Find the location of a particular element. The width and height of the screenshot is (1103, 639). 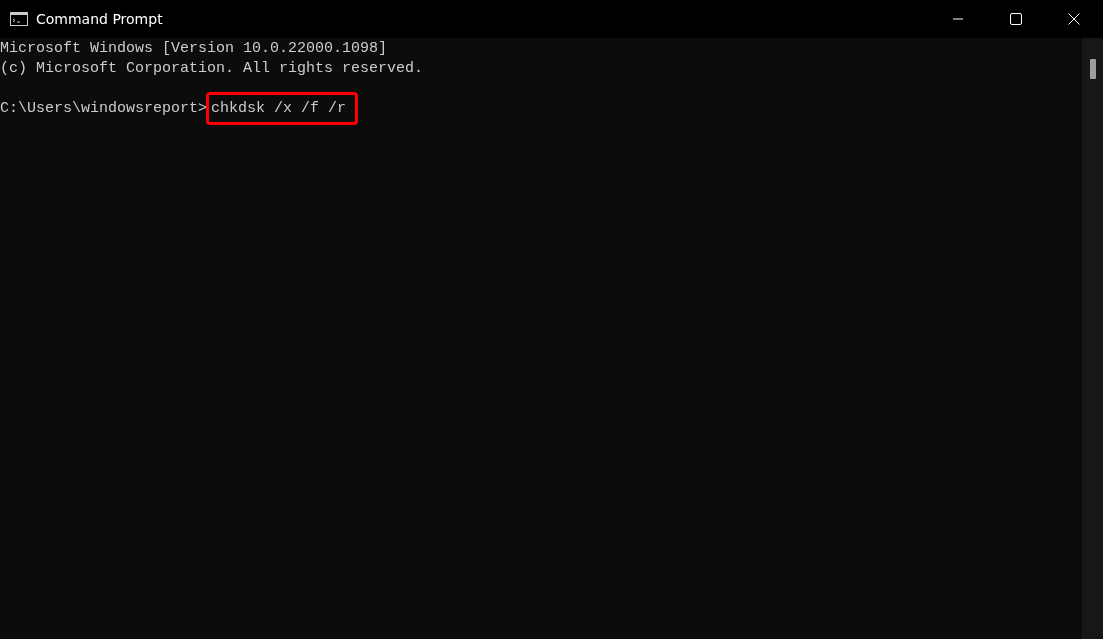

typed-command: chkdsk /x /f /r is located at coordinates (282, 108).